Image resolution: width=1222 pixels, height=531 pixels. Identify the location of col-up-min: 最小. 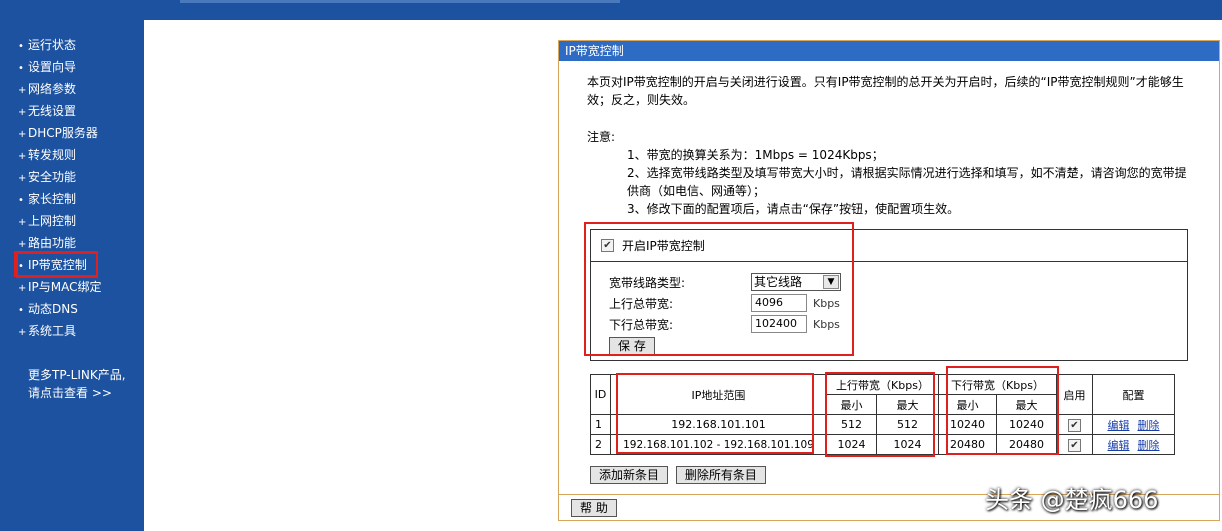
(851, 404).